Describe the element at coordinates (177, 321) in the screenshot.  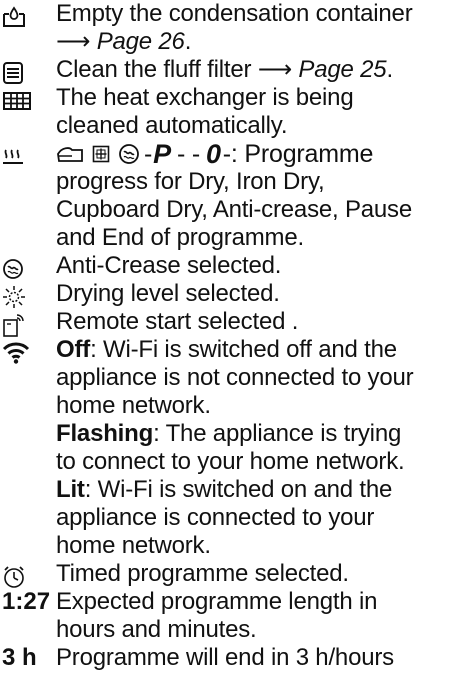
I see `remote-start-text: Remote start selected .` at that location.